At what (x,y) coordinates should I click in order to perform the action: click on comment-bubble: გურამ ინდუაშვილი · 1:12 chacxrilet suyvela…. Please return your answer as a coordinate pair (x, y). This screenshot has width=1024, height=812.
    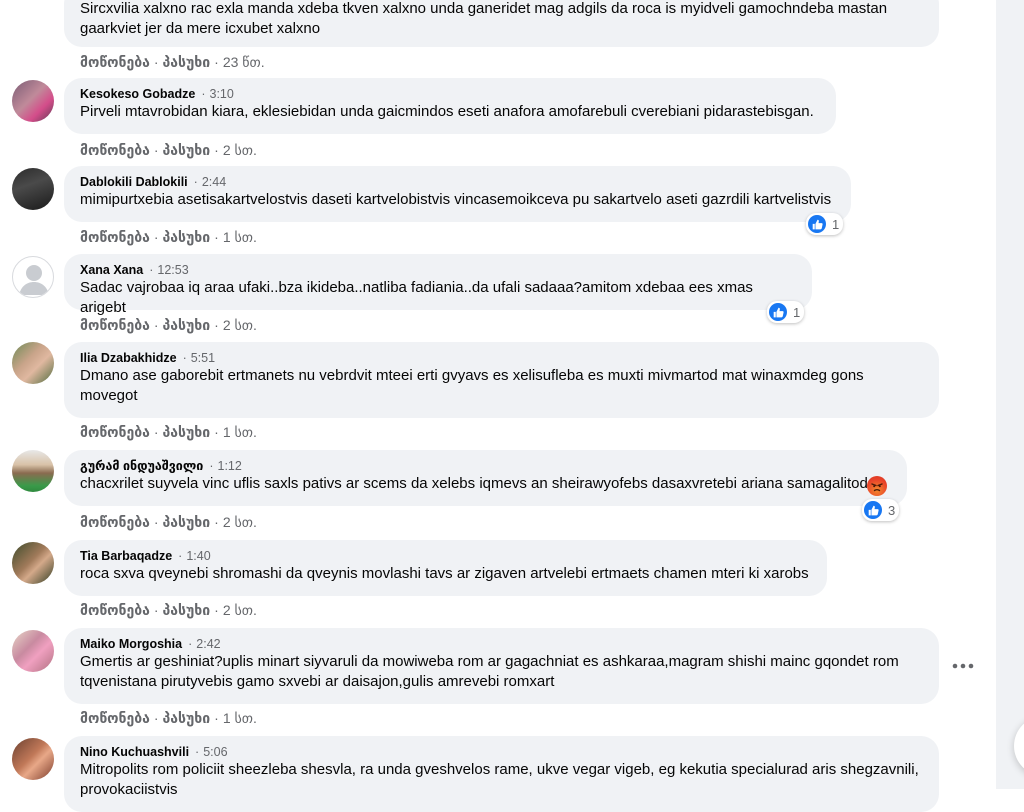
    Looking at the image, I should click on (485, 478).